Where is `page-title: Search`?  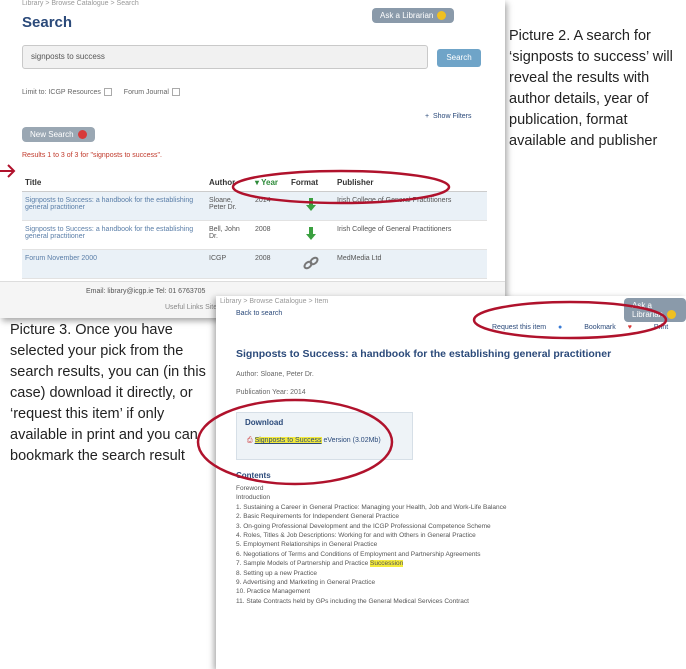 page-title: Search is located at coordinates (47, 22).